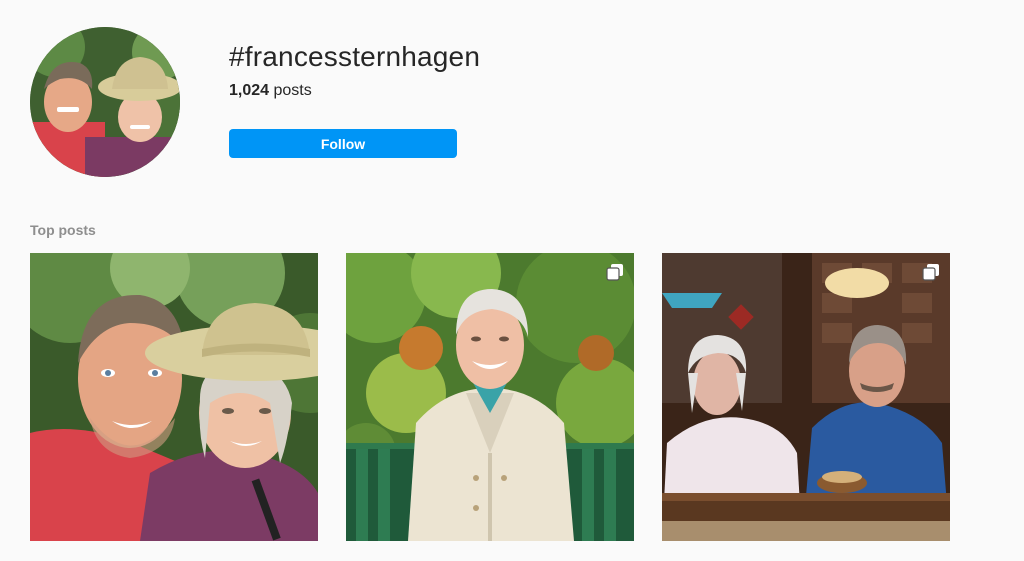 Image resolution: width=1024 pixels, height=561 pixels. What do you see at coordinates (249, 90) in the screenshot?
I see `posts-count-value: 1,024` at bounding box center [249, 90].